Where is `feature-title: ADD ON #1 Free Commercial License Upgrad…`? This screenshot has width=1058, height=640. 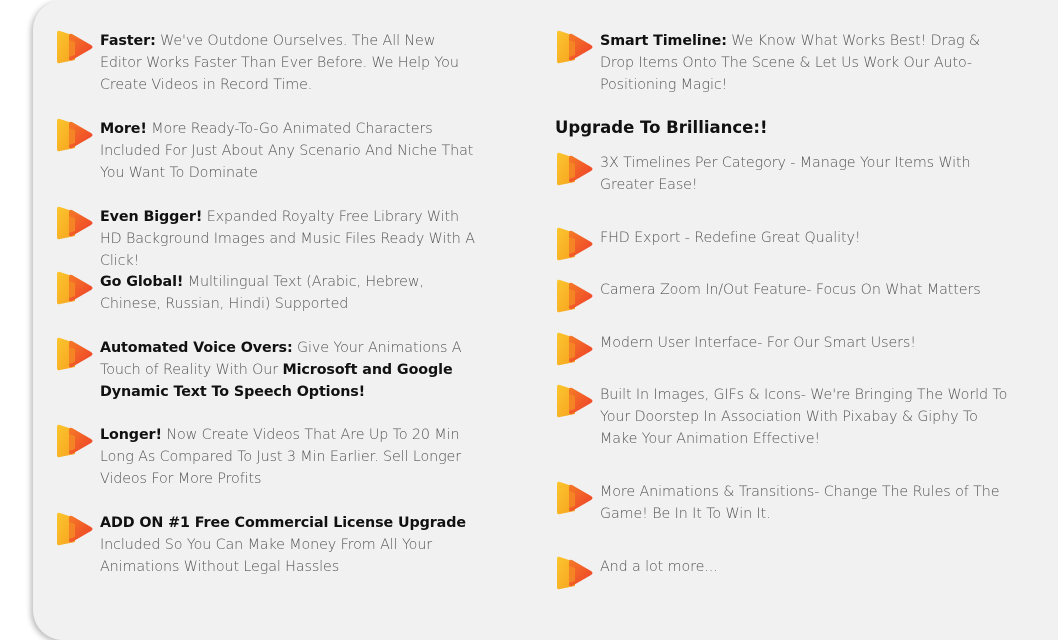
feature-title: ADD ON #1 Free Commercial License Upgrad… is located at coordinates (283, 523).